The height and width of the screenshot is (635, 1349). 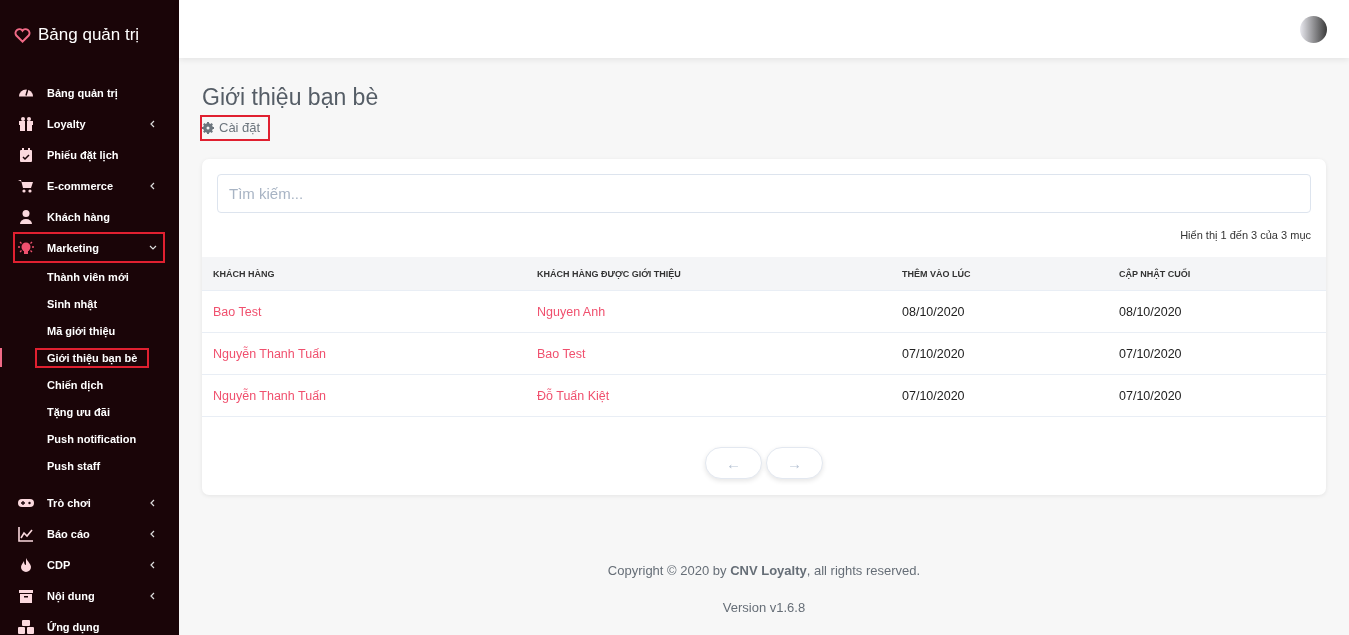 I want to click on submenu-item: Push notification, so click(x=92, y=438).